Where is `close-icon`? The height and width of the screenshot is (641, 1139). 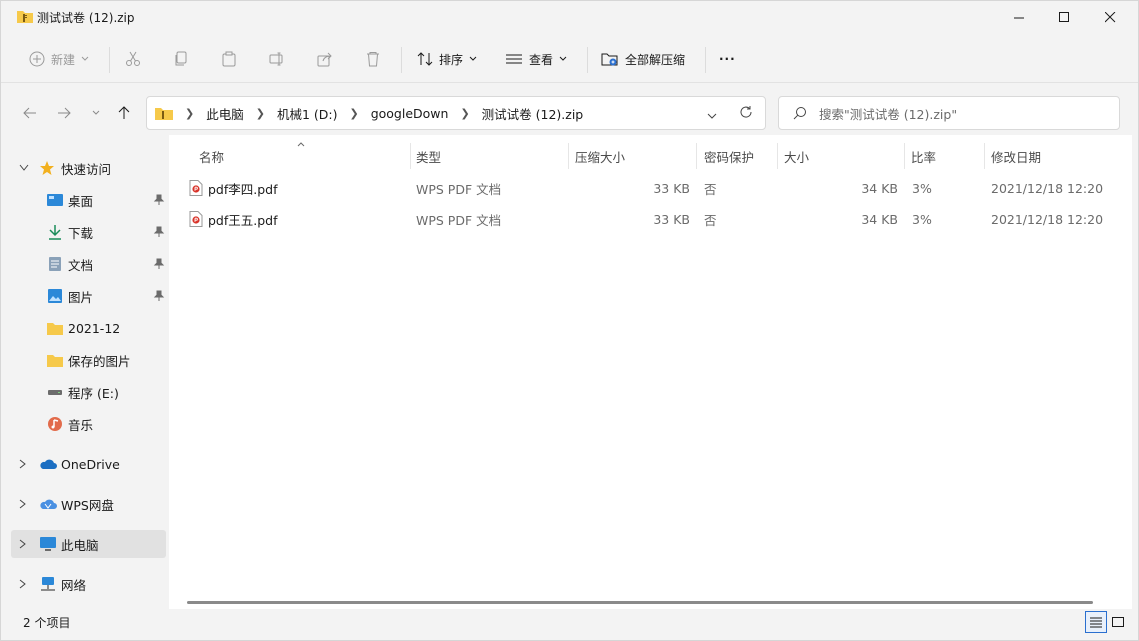
close-icon is located at coordinates (1109, 16).